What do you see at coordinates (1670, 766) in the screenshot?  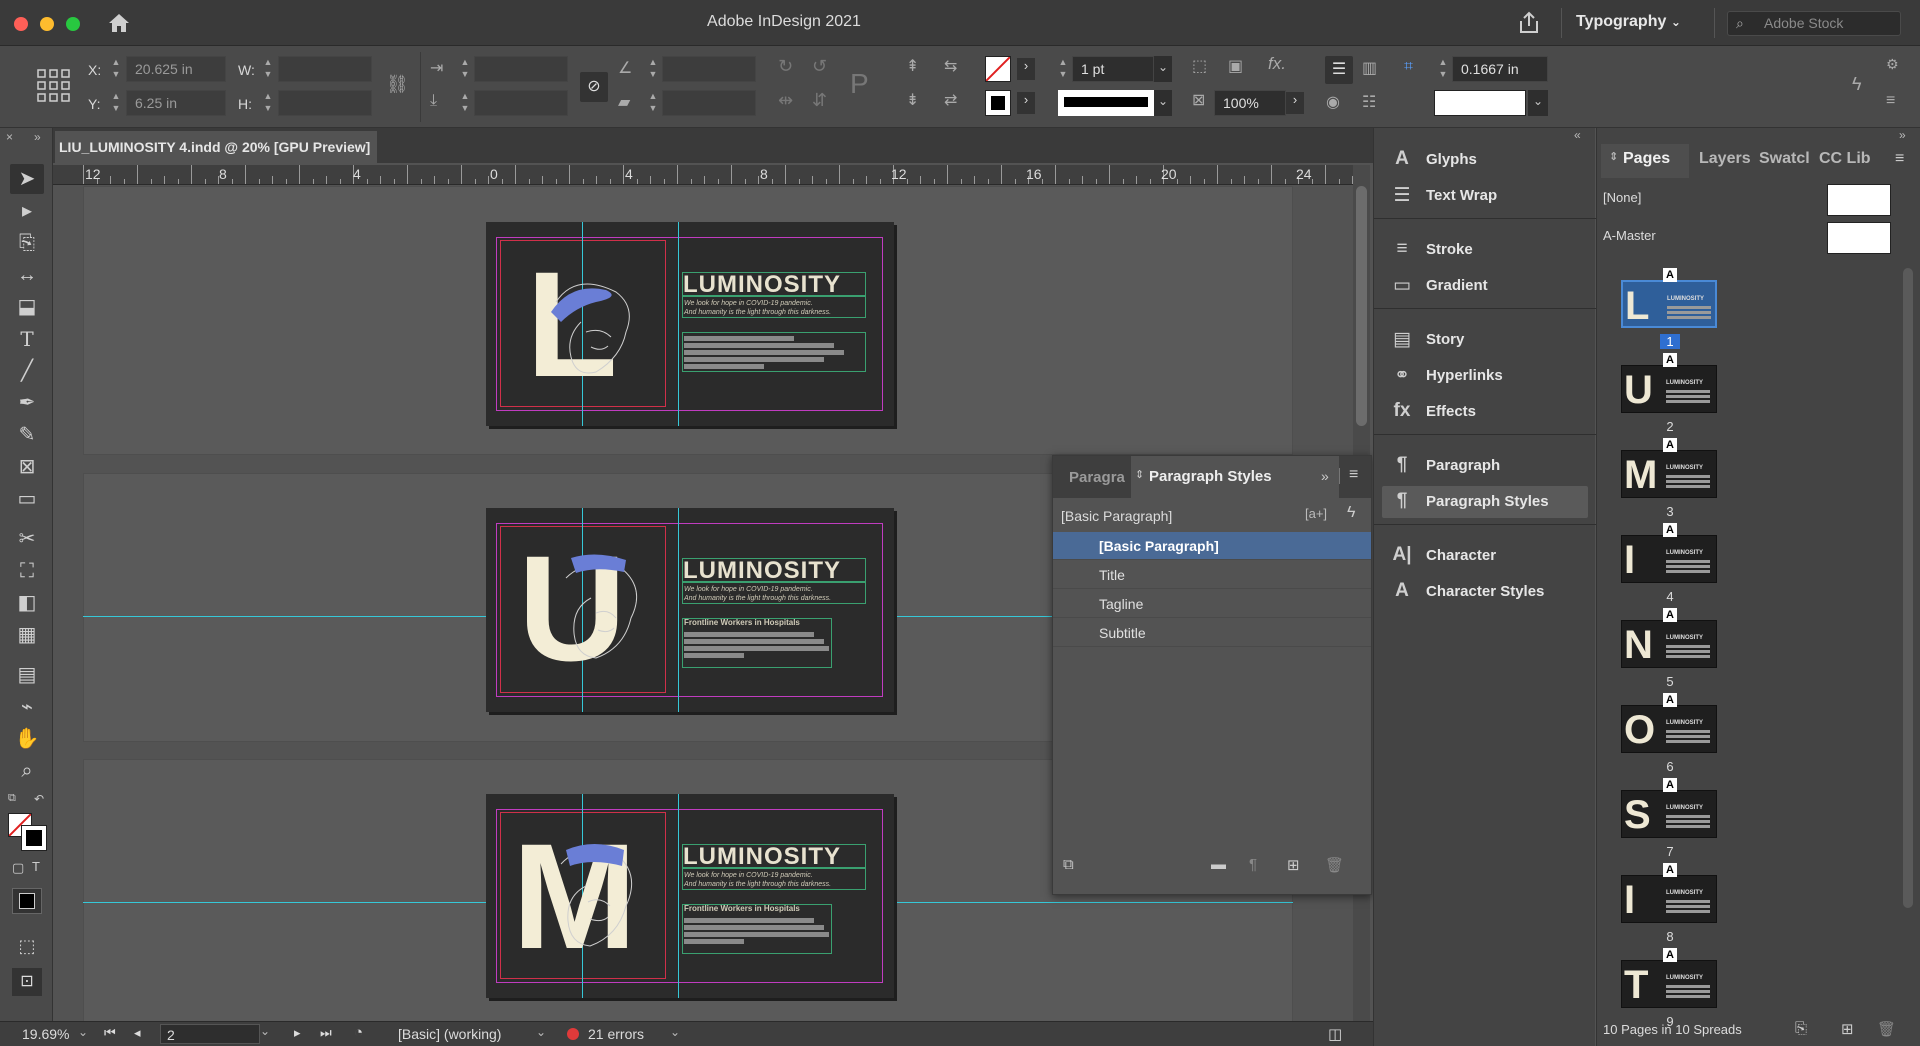 I see `page-number: 6` at bounding box center [1670, 766].